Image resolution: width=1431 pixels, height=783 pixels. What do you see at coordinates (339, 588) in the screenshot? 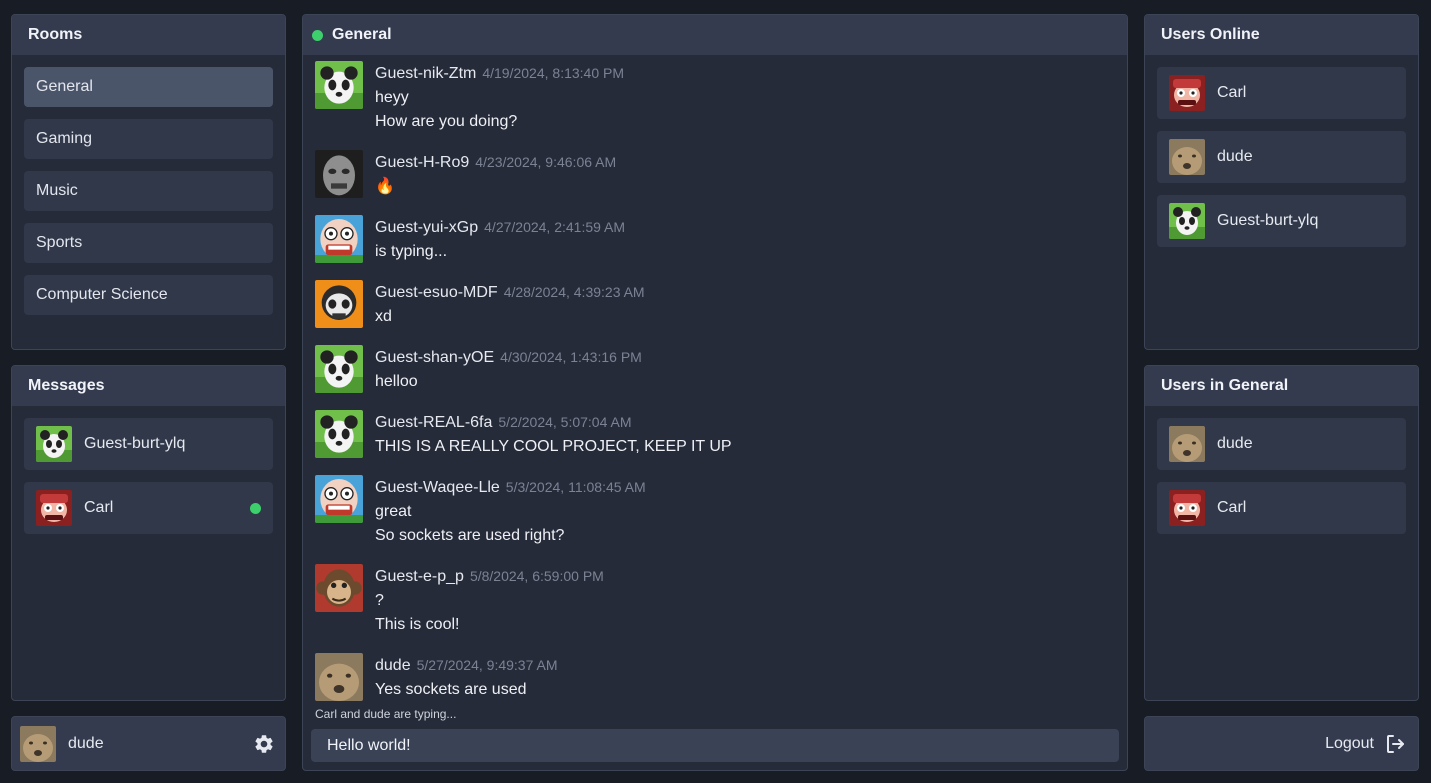
I see `monkey-avatar-icon` at bounding box center [339, 588].